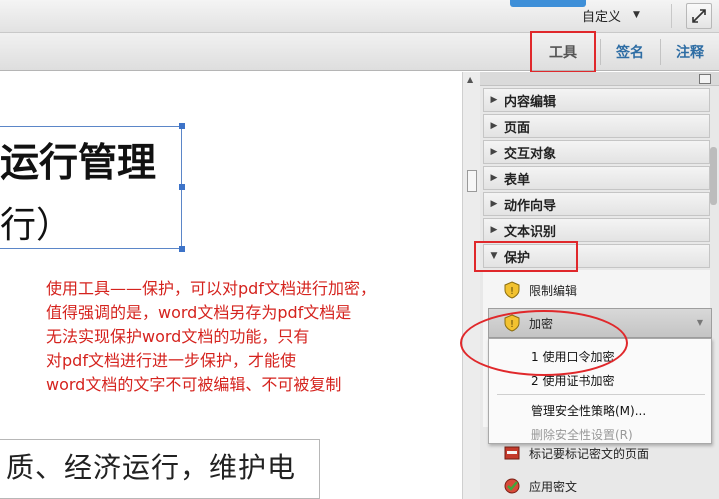  I want to click on annotation-line: 无法实现保护word文档的功能，只有, so click(178, 336).